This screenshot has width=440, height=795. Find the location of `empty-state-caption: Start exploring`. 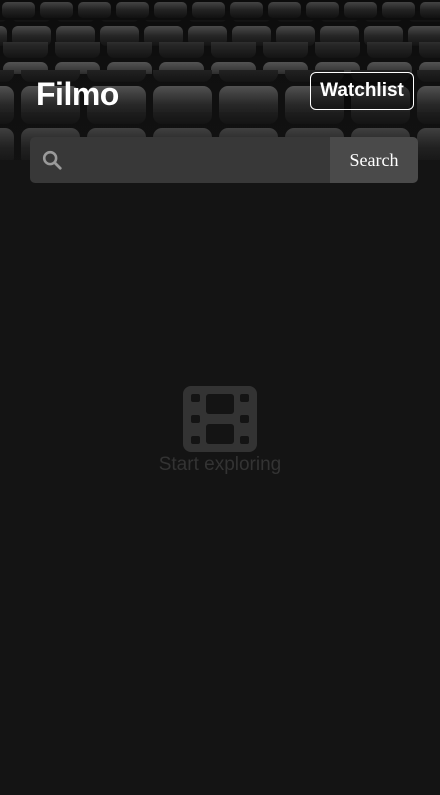

empty-state-caption: Start exploring is located at coordinates (220, 464).